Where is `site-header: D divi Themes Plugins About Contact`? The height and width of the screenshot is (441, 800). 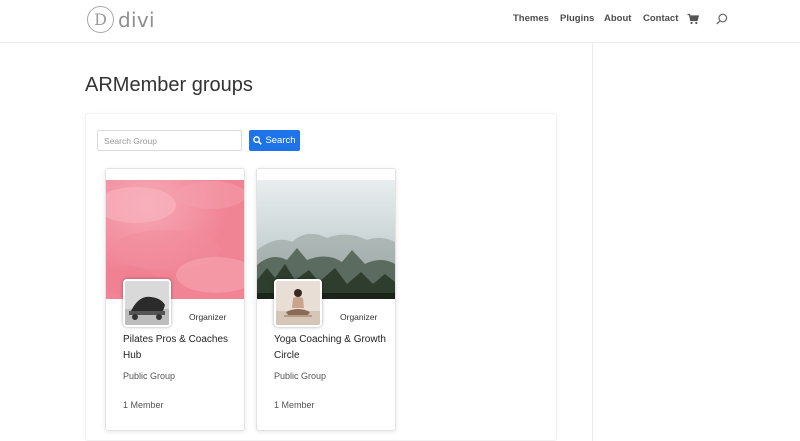 site-header: D divi Themes Plugins About Contact is located at coordinates (400, 21).